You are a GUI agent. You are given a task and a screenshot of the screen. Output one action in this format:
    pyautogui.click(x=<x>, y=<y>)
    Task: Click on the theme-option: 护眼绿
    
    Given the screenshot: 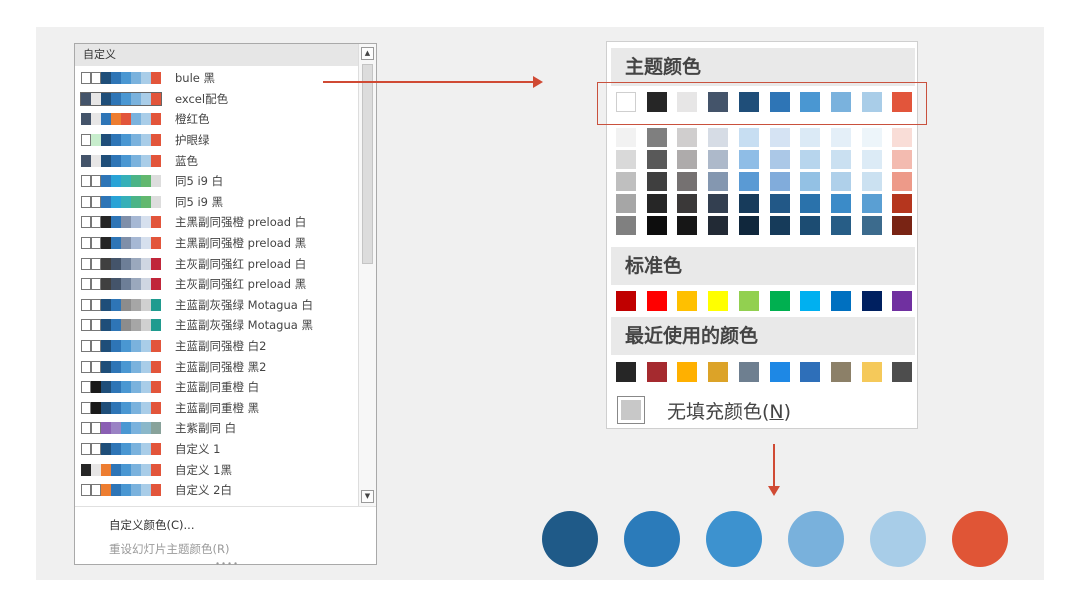 What is the action you would take?
    pyautogui.click(x=217, y=140)
    